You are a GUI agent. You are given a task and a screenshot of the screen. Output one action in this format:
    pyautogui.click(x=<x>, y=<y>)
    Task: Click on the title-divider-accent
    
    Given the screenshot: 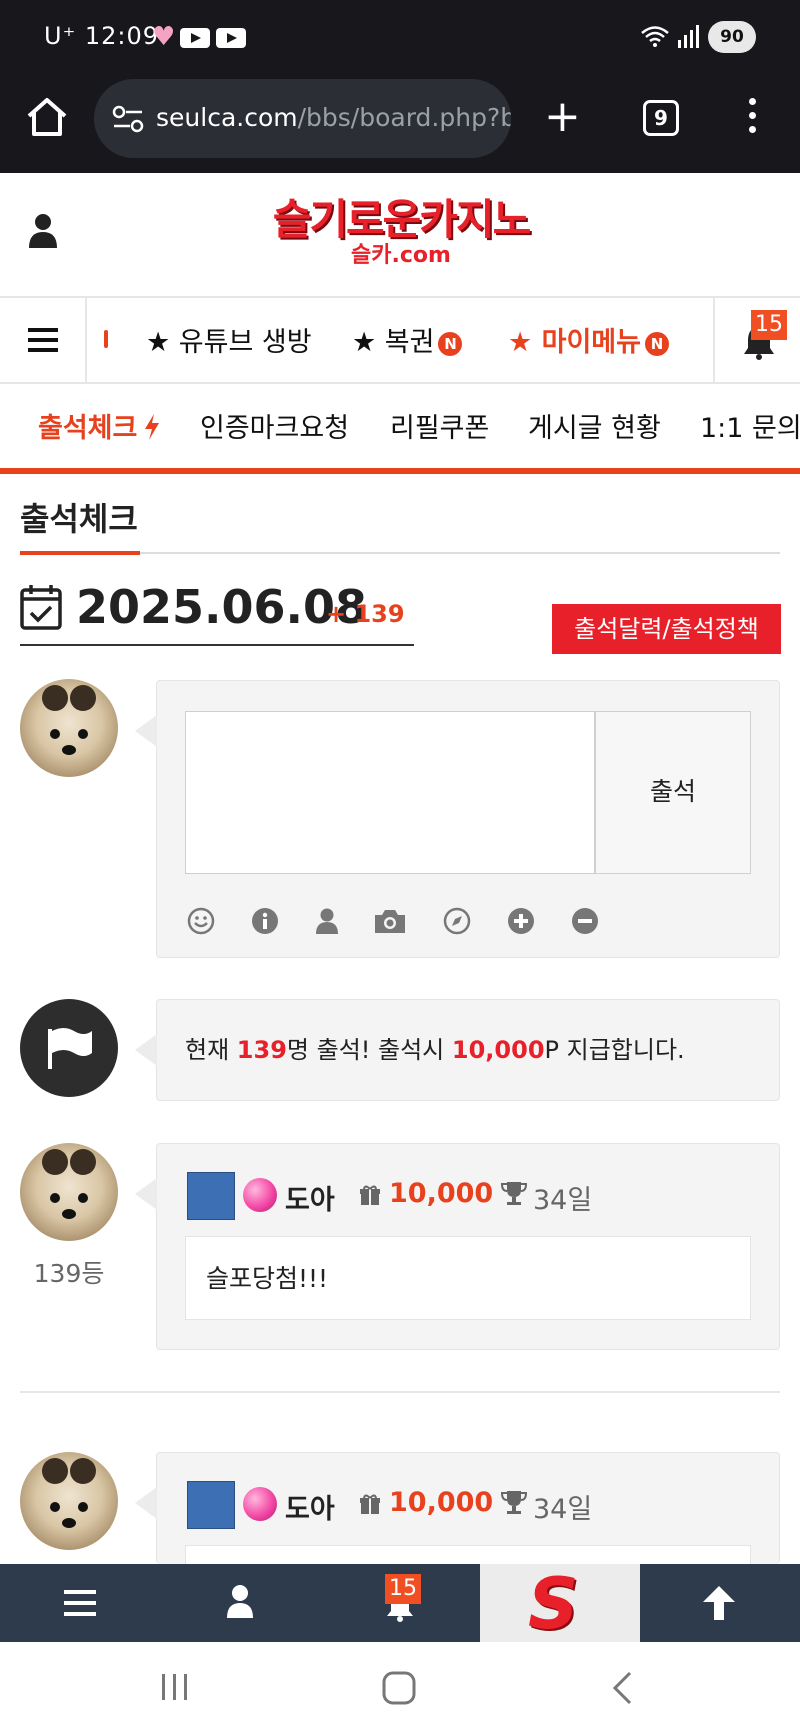 What is the action you would take?
    pyautogui.click(x=80, y=553)
    